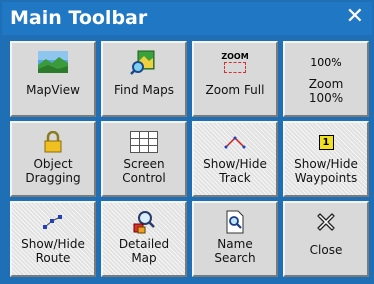 The image size is (374, 284). What do you see at coordinates (53, 90) in the screenshot?
I see `mapview-label: MapView` at bounding box center [53, 90].